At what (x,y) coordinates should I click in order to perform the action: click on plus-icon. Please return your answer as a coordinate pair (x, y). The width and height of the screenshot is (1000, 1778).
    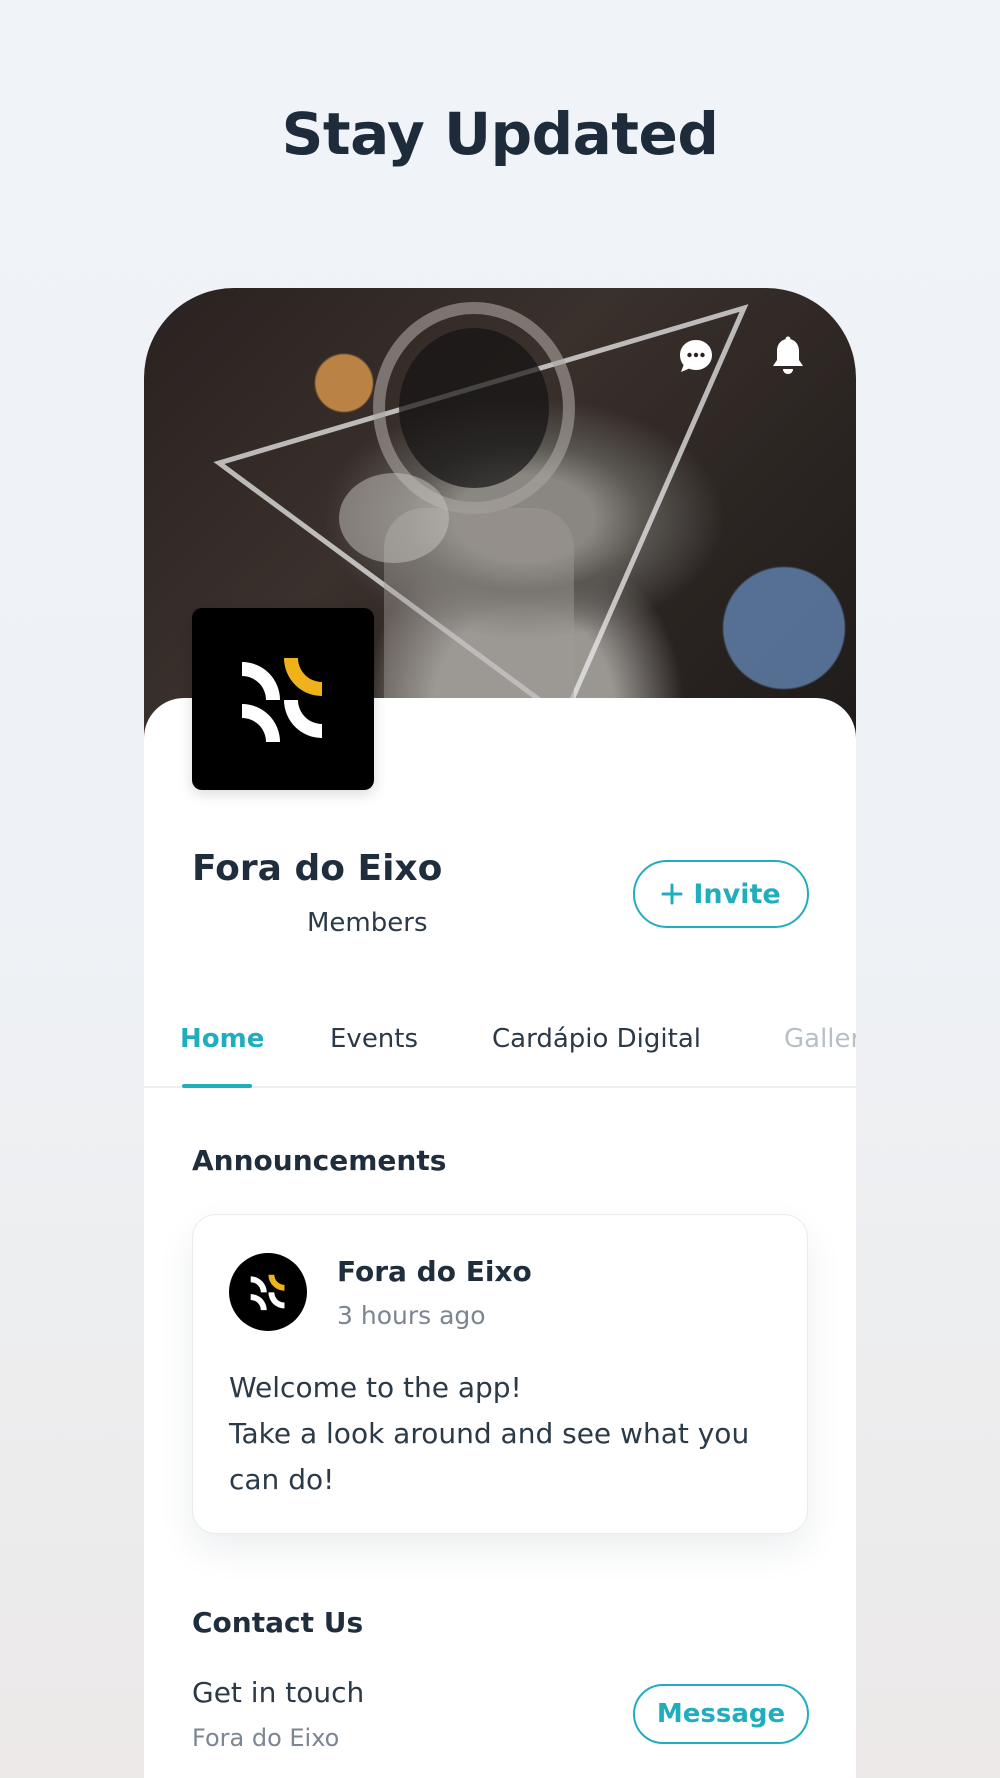
    Looking at the image, I should click on (672, 894).